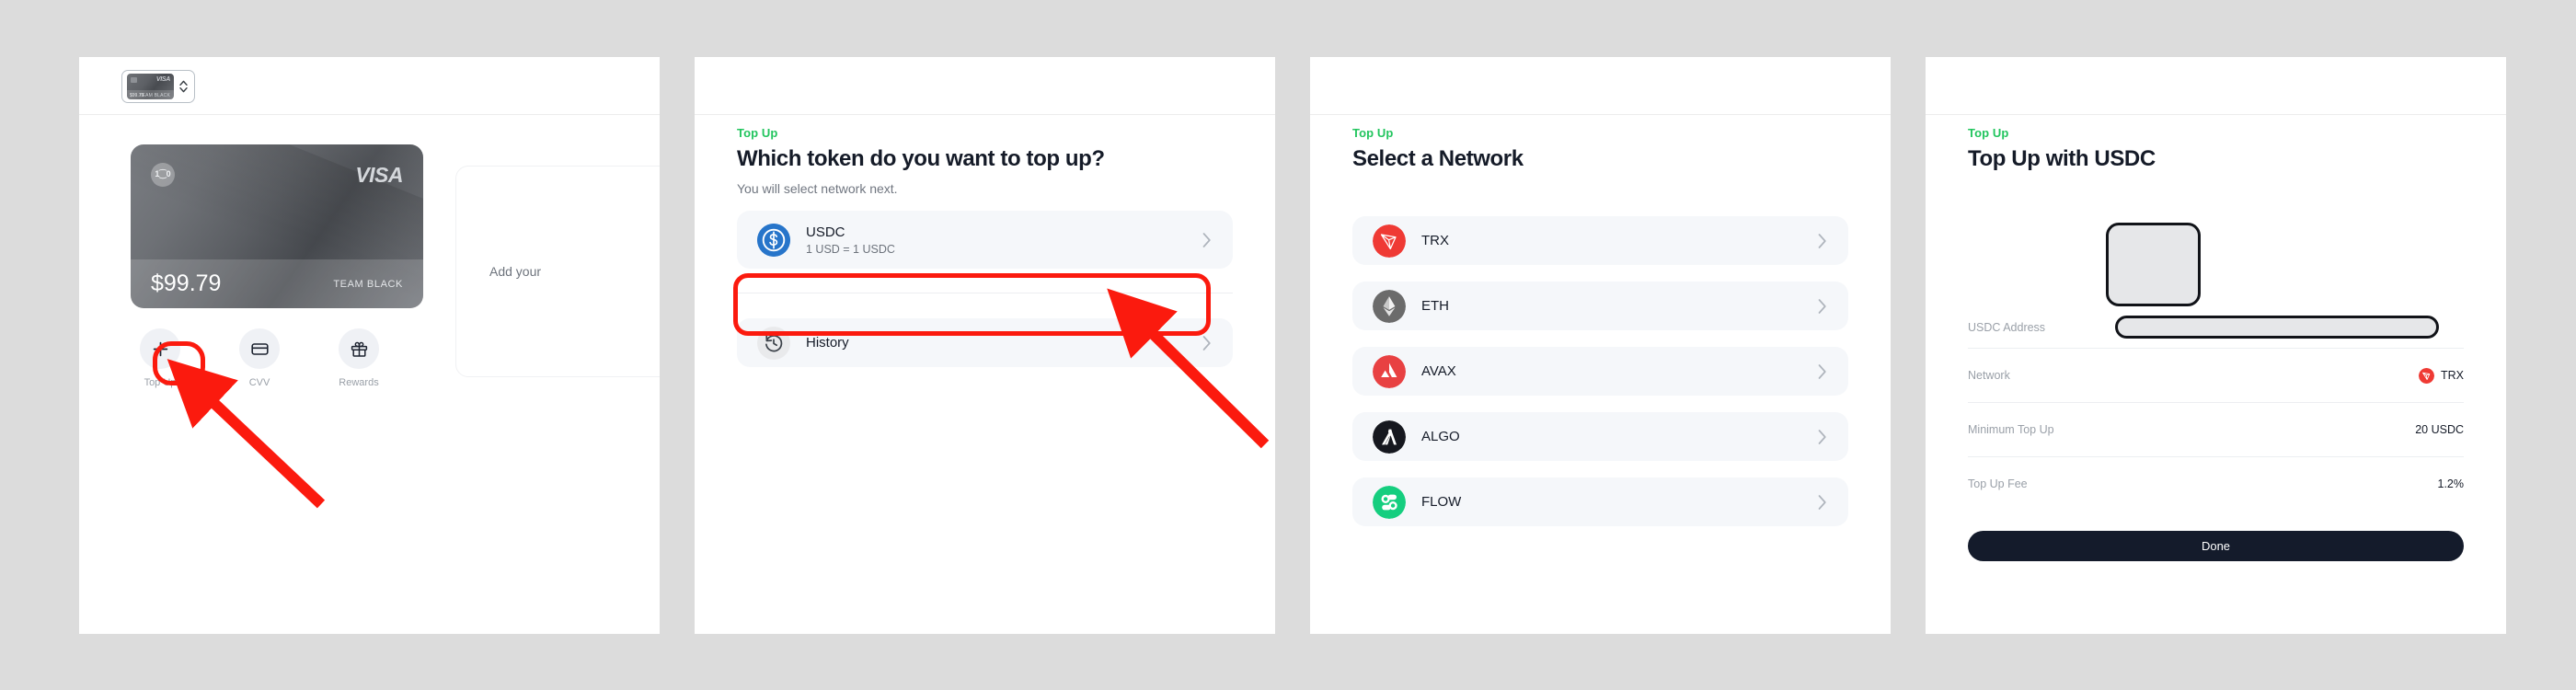 The width and height of the screenshot is (2576, 690). I want to click on network-name: FLOW, so click(1441, 502).